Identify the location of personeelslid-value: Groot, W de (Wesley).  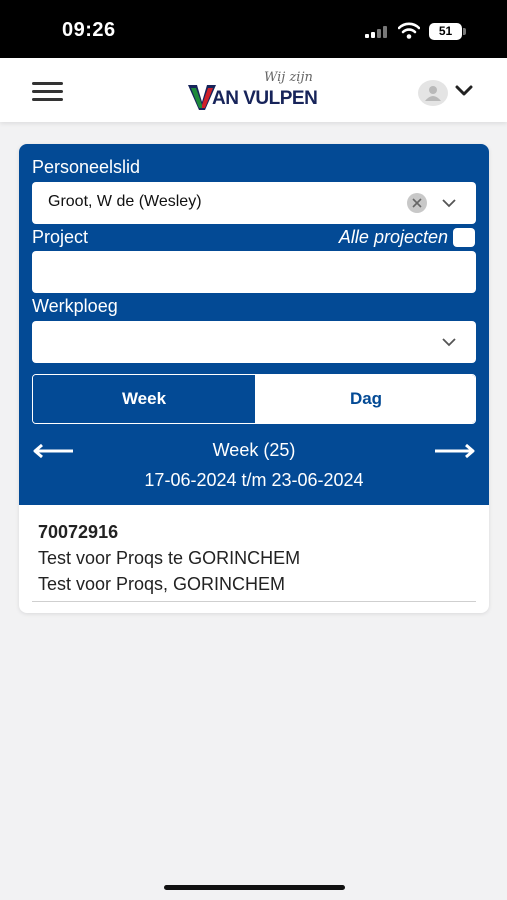
(125, 201).